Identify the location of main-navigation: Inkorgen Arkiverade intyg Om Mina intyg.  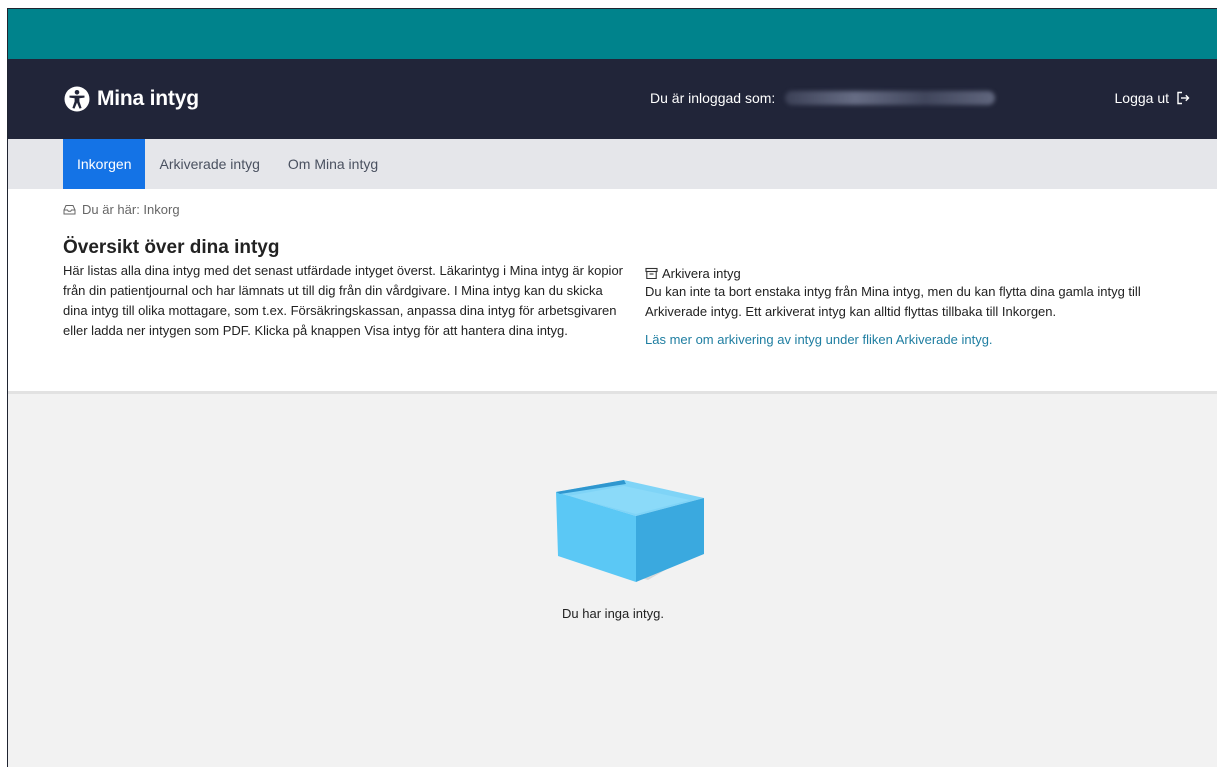
(612, 164).